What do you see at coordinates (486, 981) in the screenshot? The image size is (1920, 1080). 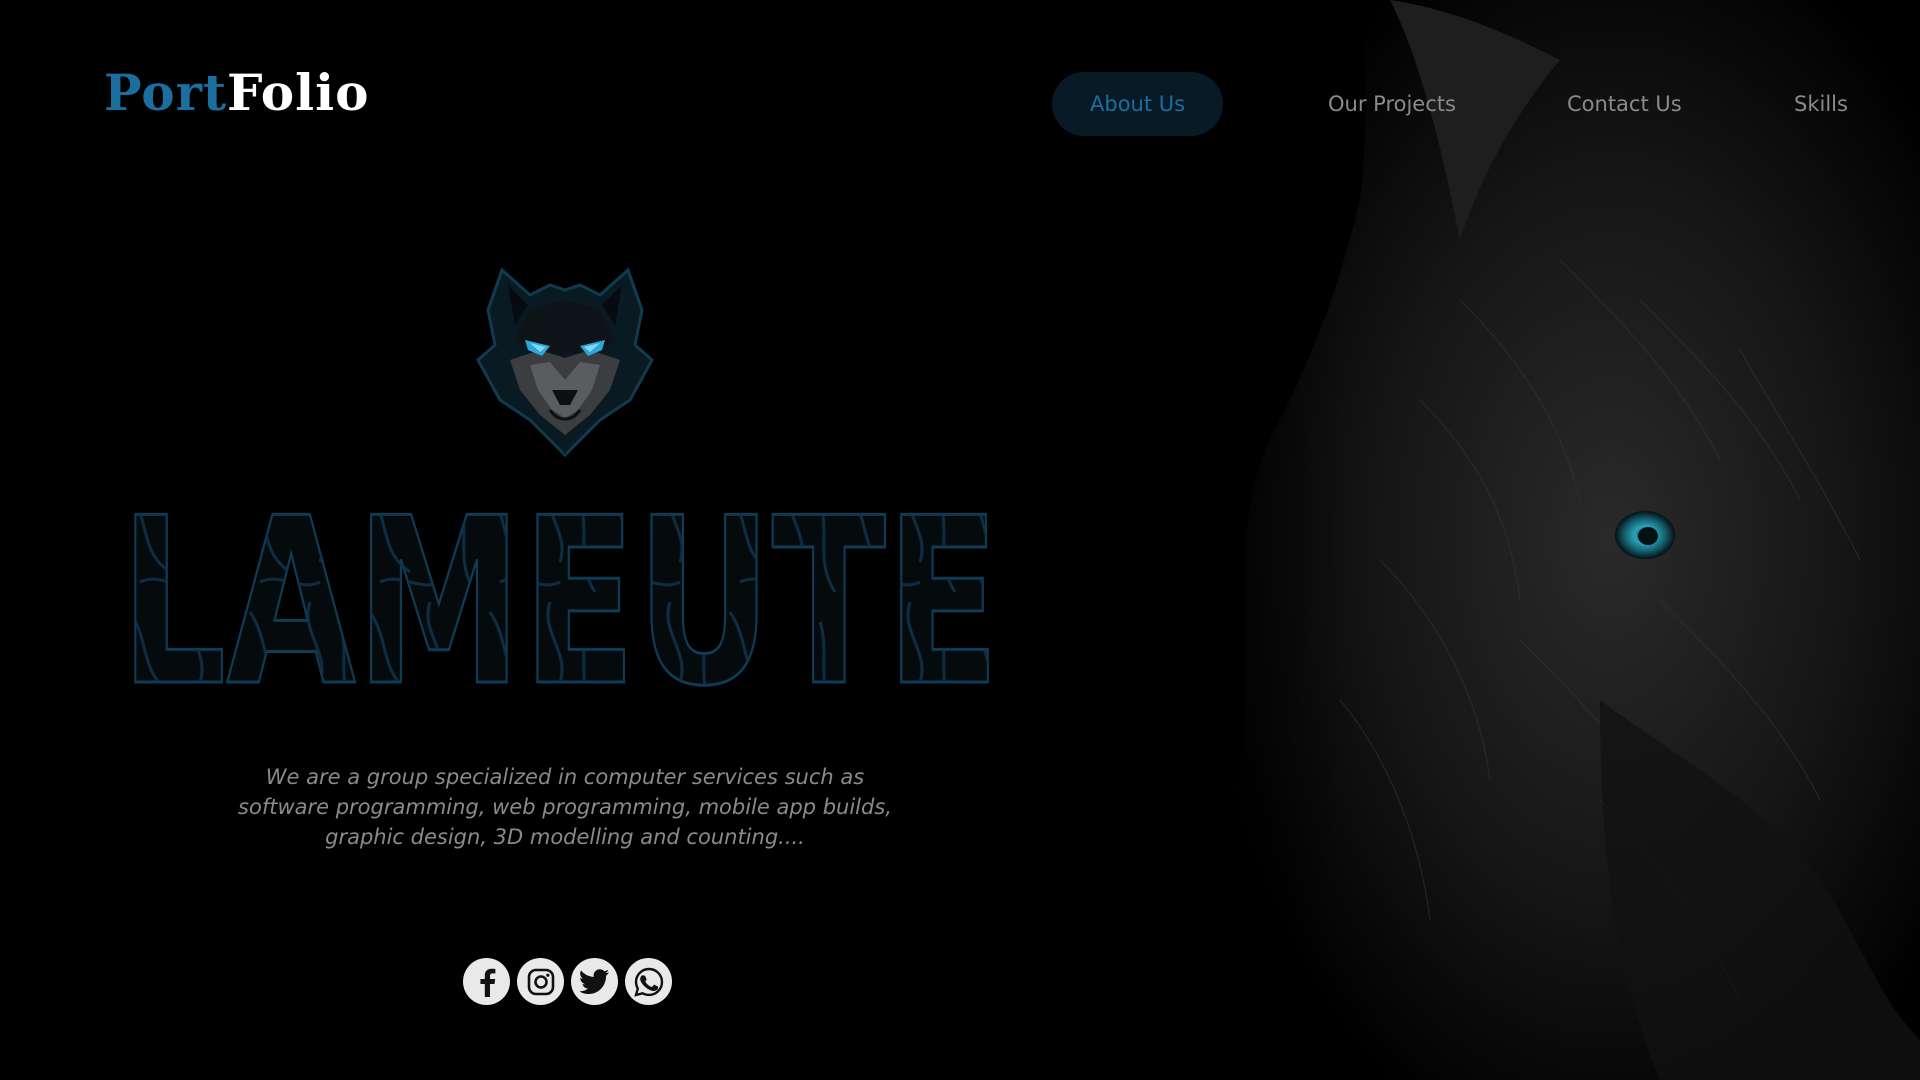 I see `facebook-icon` at bounding box center [486, 981].